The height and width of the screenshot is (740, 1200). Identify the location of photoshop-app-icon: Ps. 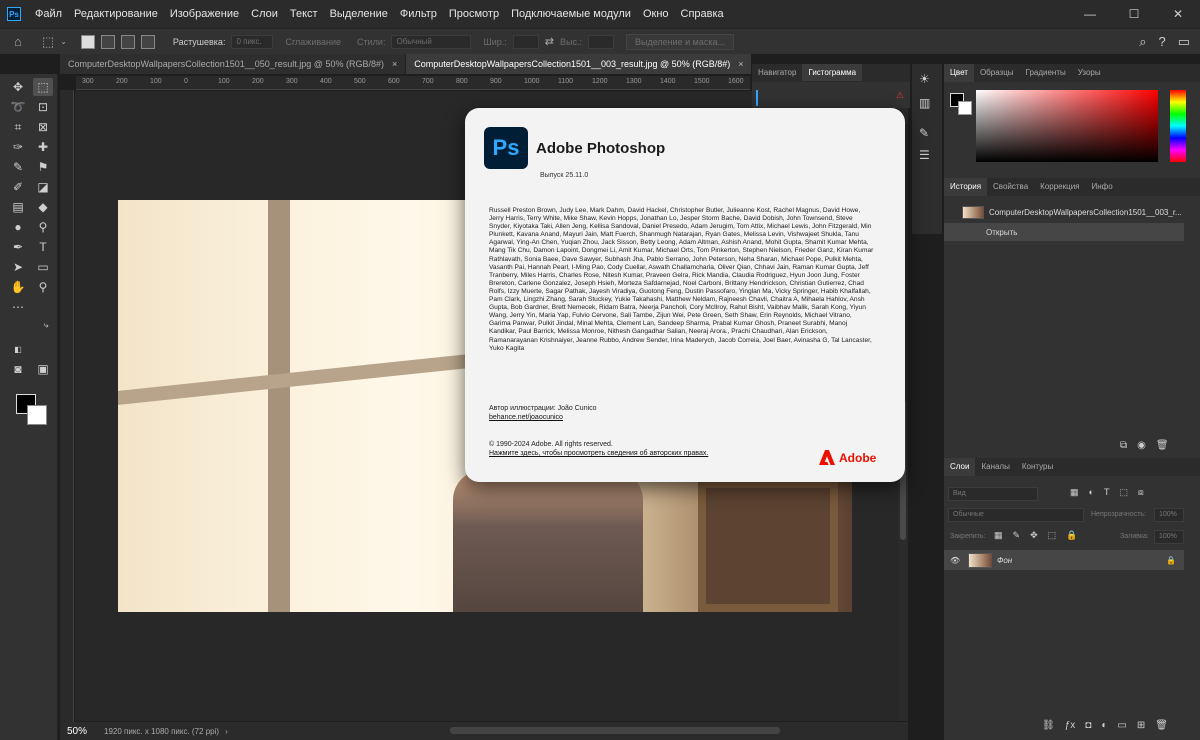
(14, 14).